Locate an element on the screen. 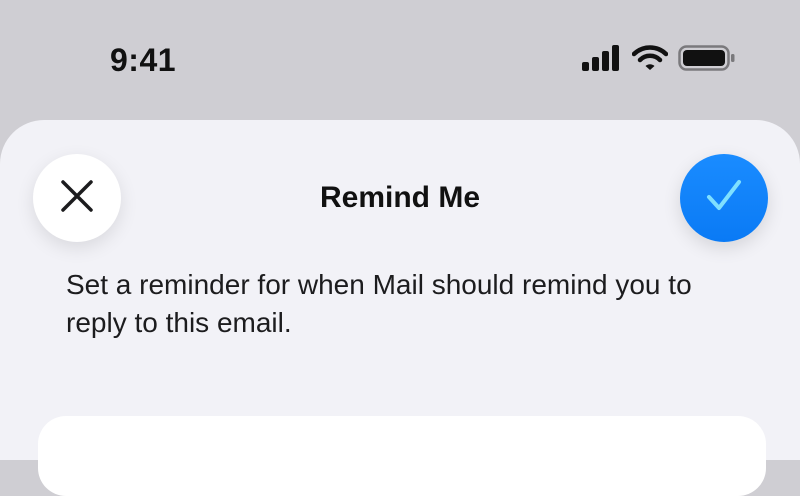  wifi-icon is located at coordinates (650, 60).